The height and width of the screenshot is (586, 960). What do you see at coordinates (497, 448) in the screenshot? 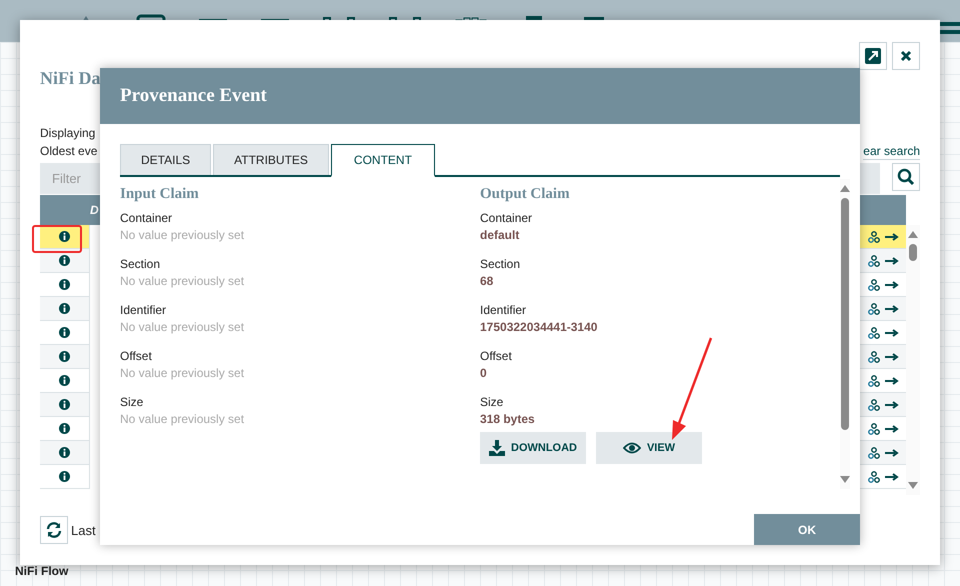
I see `download-icon` at bounding box center [497, 448].